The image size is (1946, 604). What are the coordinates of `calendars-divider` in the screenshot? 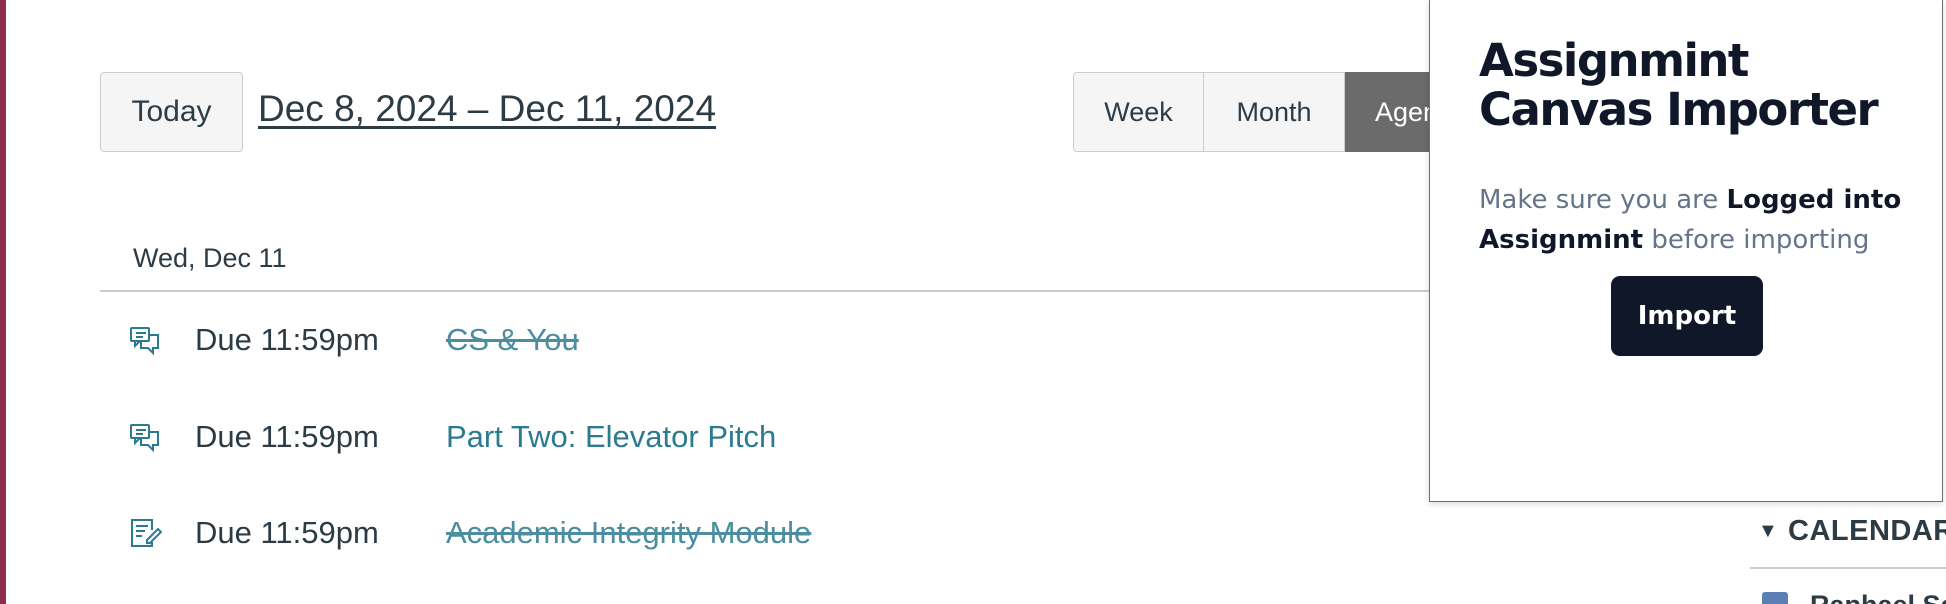 It's located at (1848, 568).